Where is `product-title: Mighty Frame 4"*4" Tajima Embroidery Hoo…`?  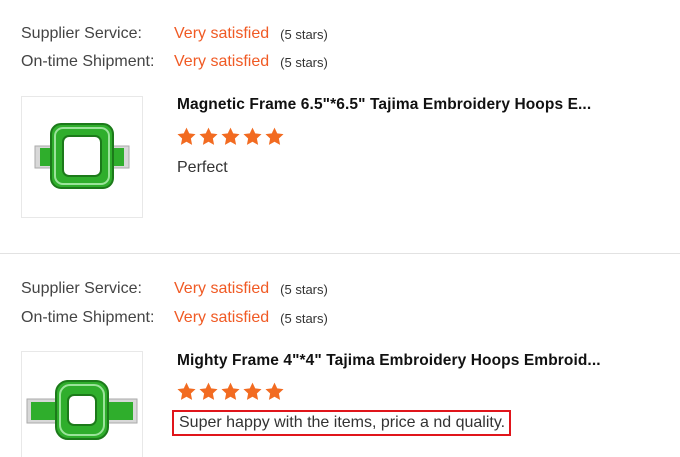 product-title: Mighty Frame 4"*4" Tajima Embroidery Hoo… is located at coordinates (389, 361).